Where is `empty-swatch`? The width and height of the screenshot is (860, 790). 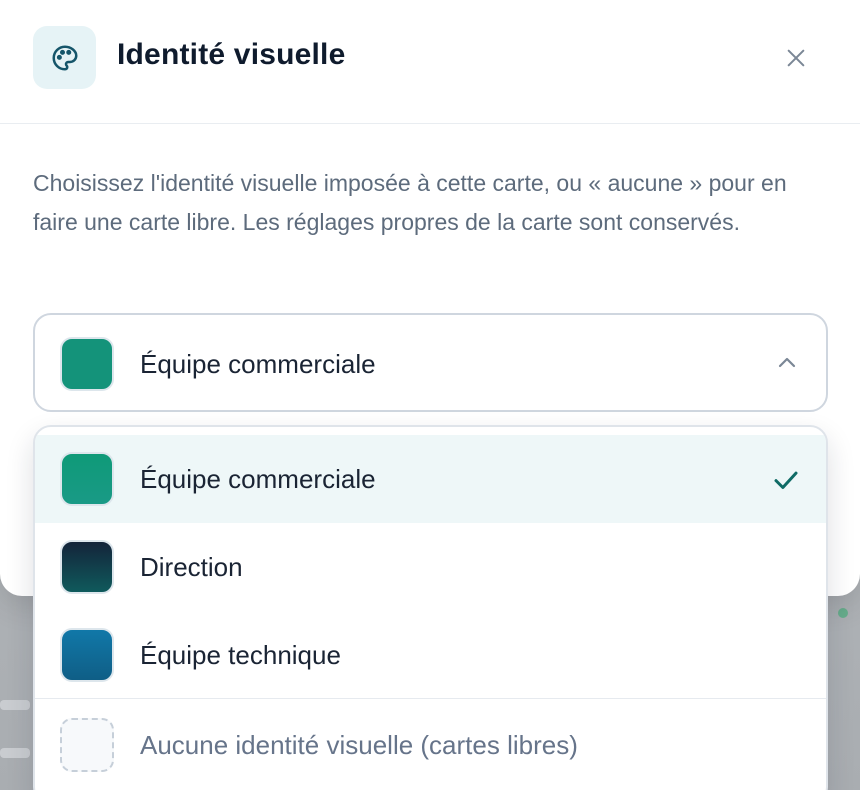
empty-swatch is located at coordinates (87, 745).